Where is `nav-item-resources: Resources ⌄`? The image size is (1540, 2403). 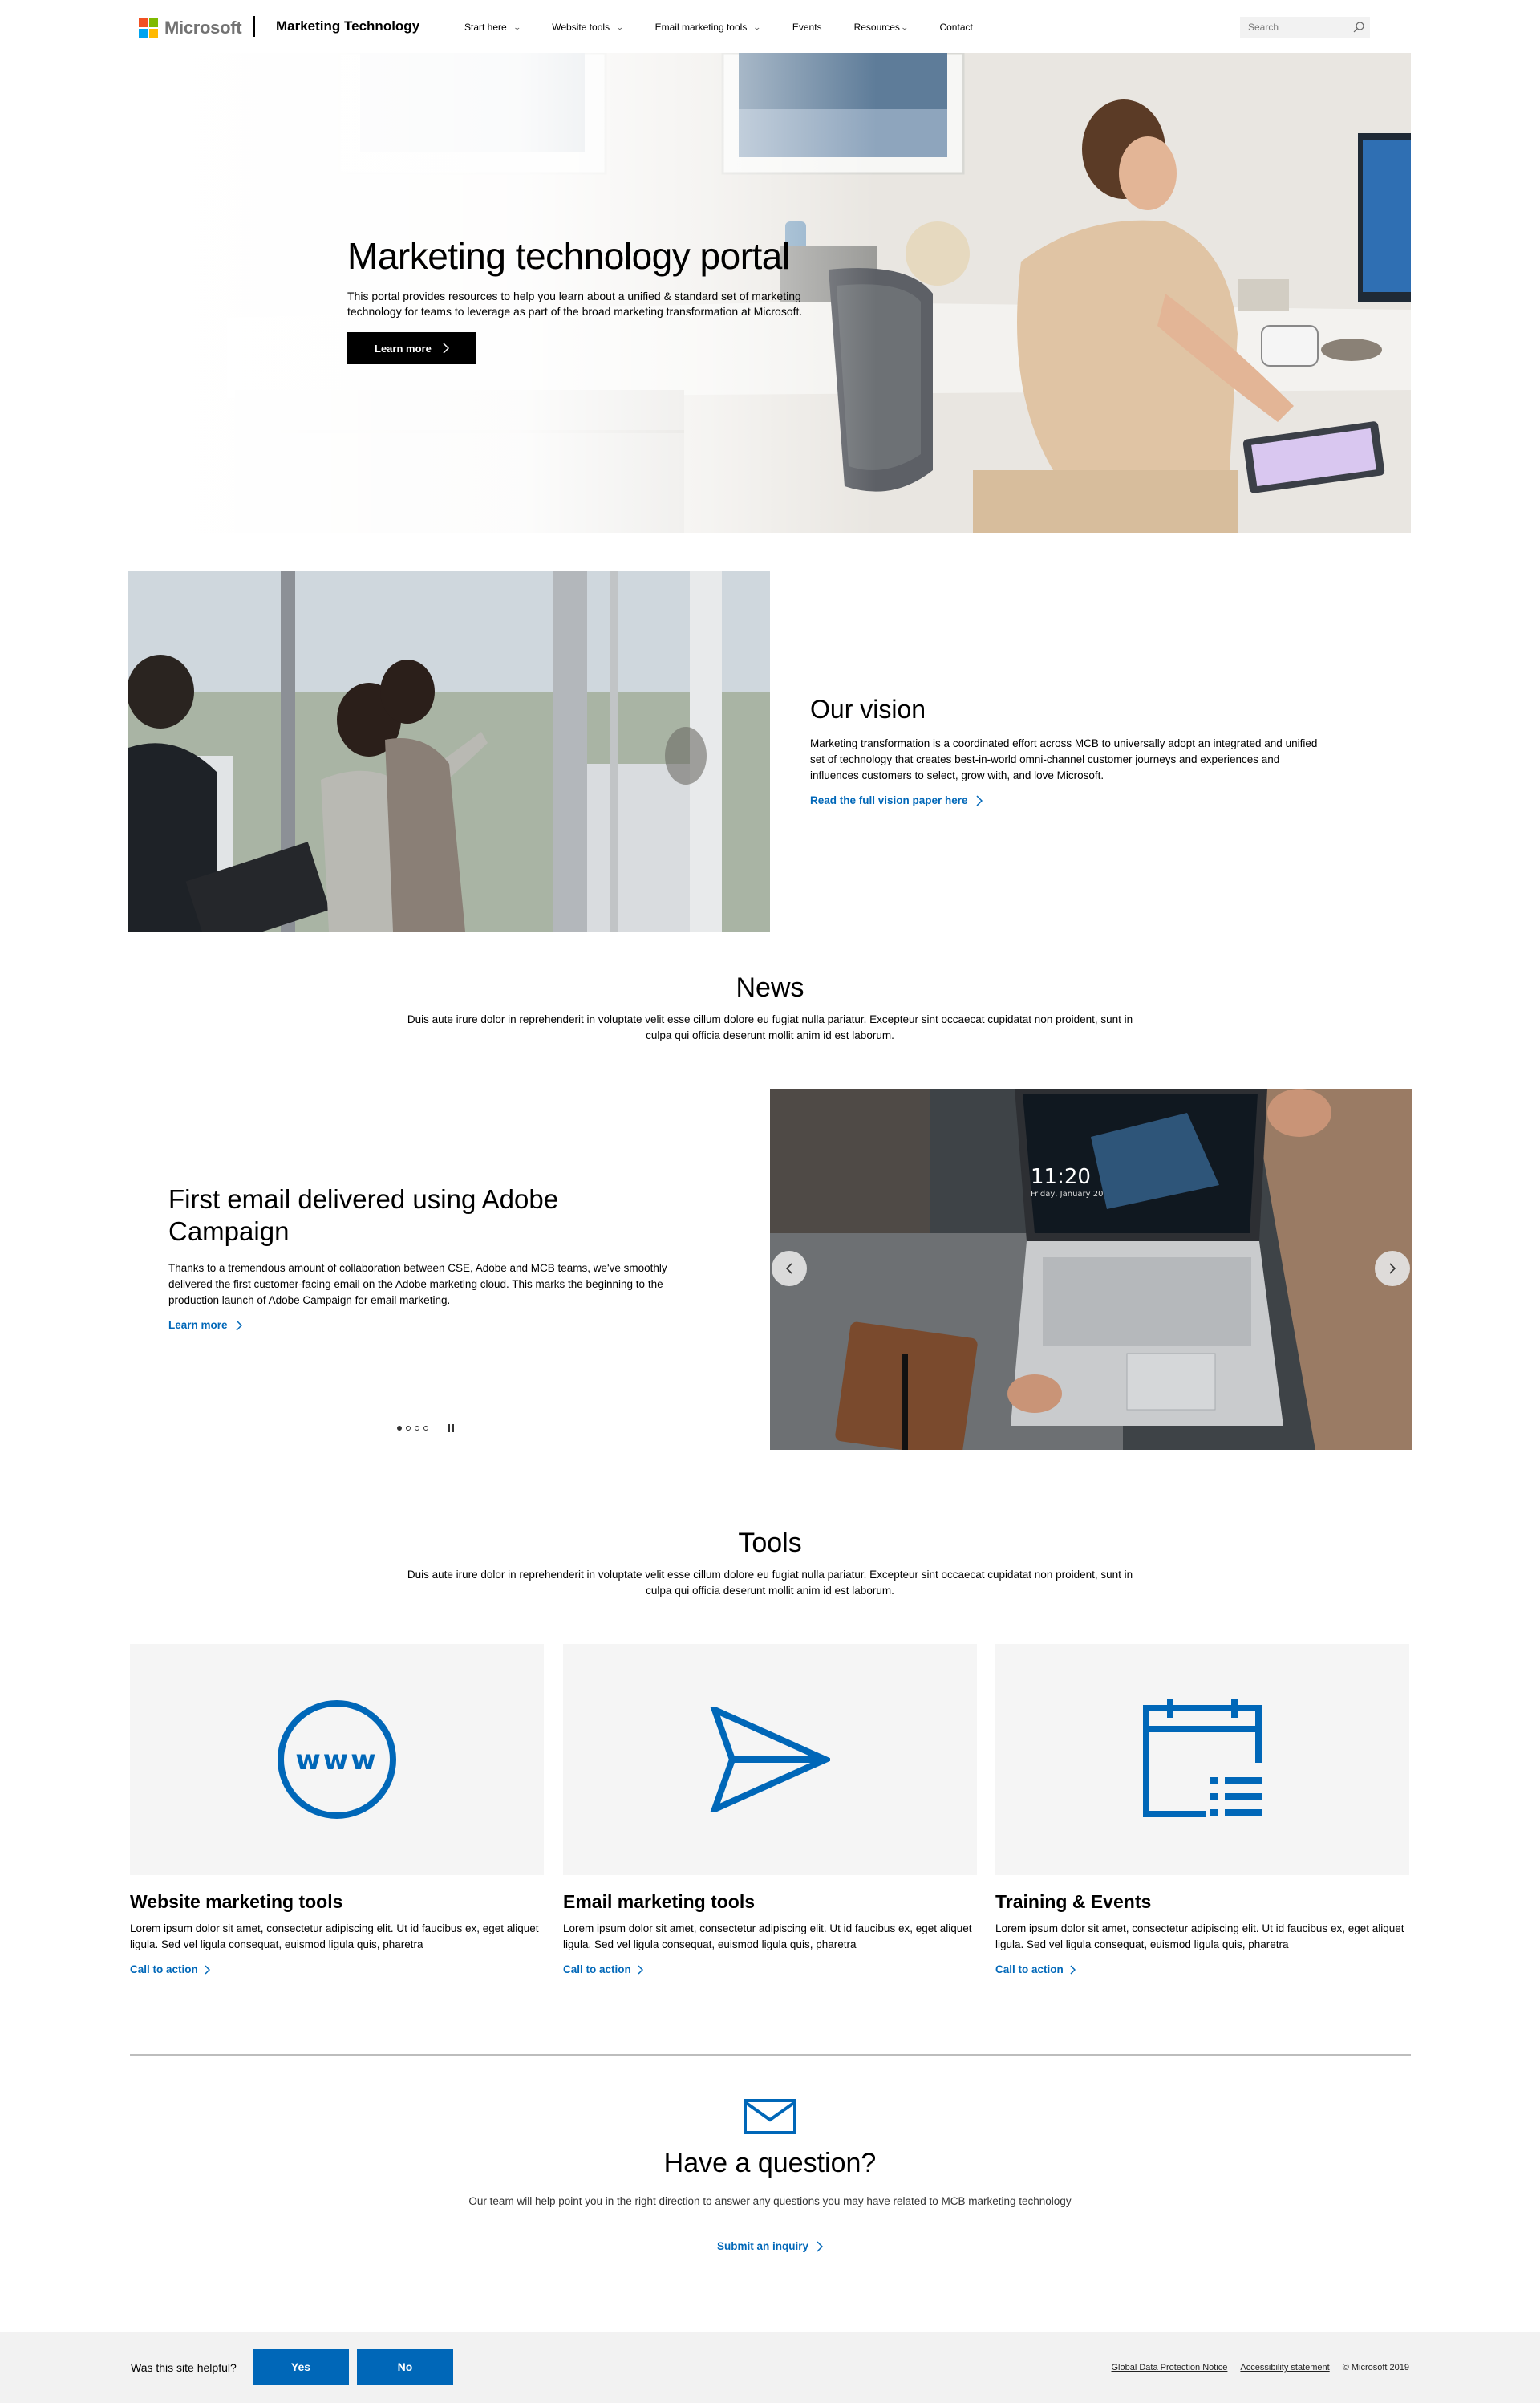
nav-item-resources: Resources ⌄ is located at coordinates (881, 27).